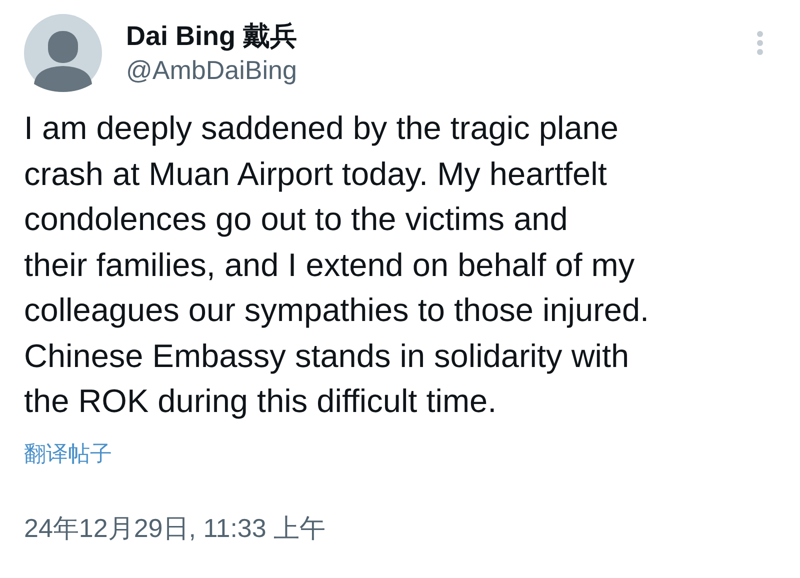 The height and width of the screenshot is (578, 800). What do you see at coordinates (441, 70) in the screenshot?
I see `author-handle: @AmbDaiBing` at bounding box center [441, 70].